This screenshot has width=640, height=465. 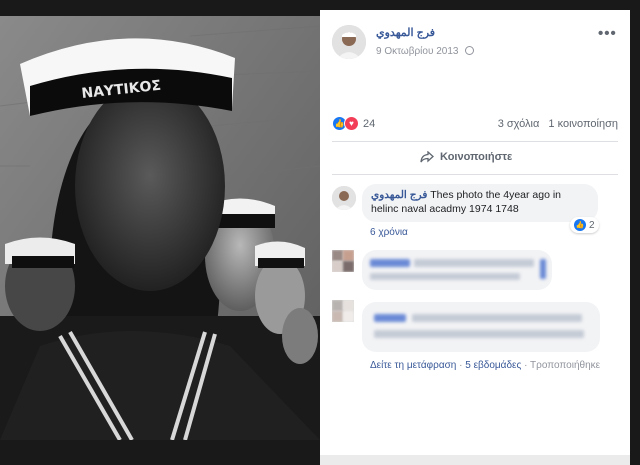 I want to click on post-date: 9 Οκτωβρίου 2013, so click(x=425, y=51).